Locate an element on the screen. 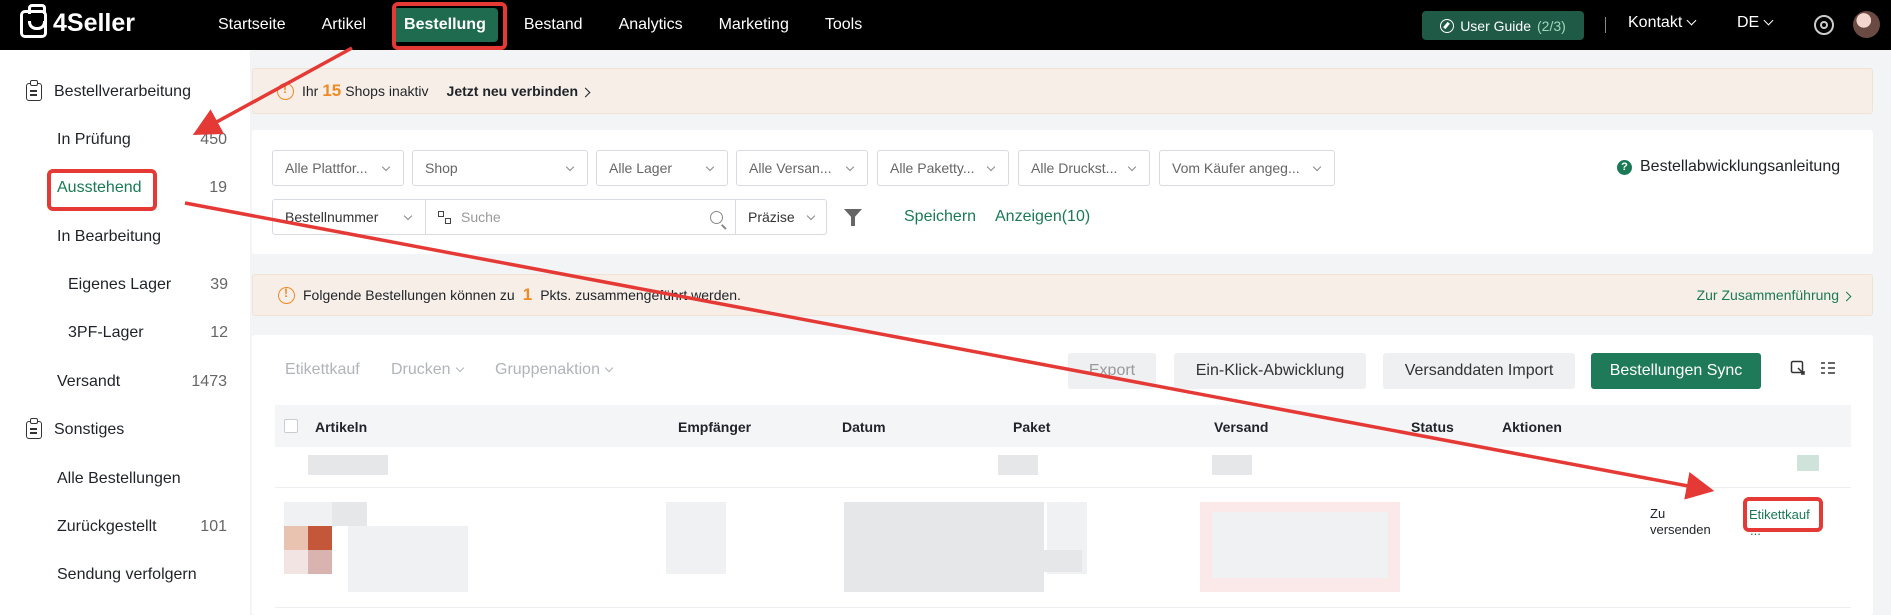  sidebar-section-label: Sonstiges is located at coordinates (89, 429).